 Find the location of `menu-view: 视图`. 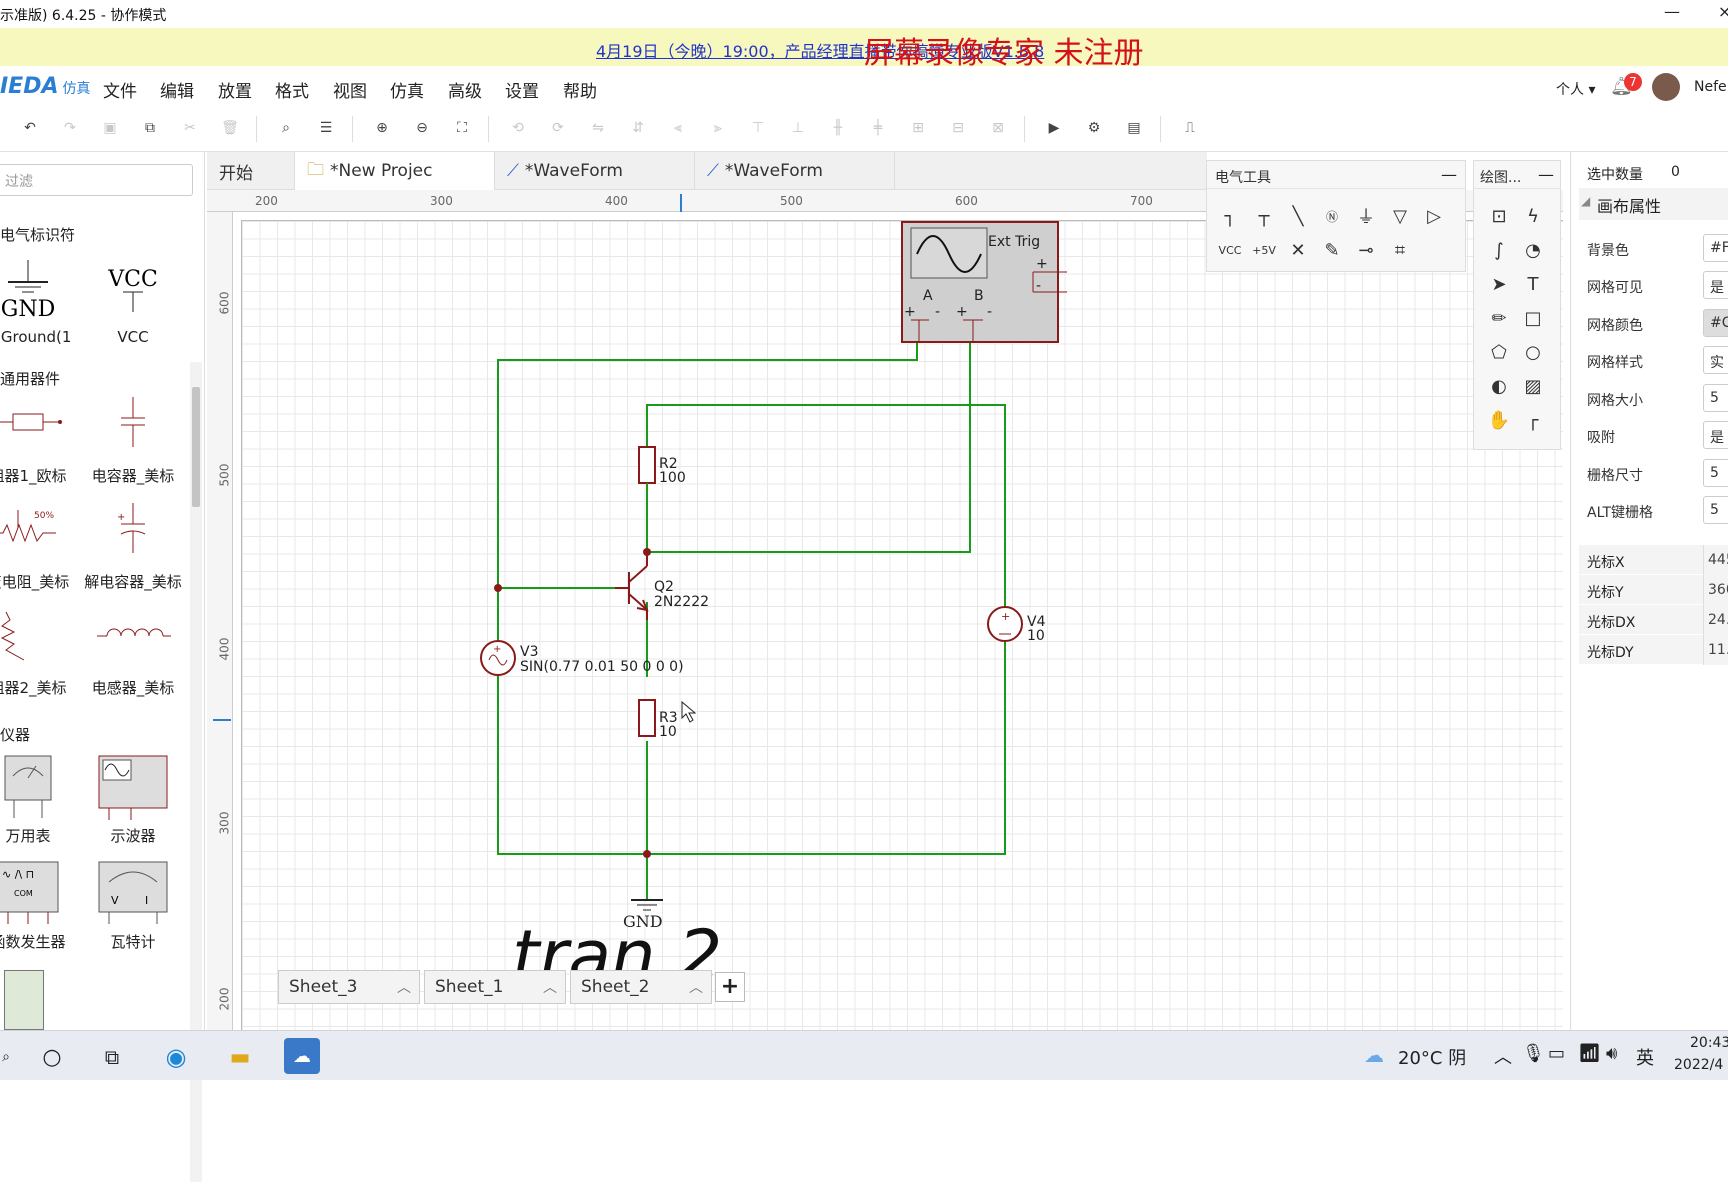

menu-view: 视图 is located at coordinates (350, 89).